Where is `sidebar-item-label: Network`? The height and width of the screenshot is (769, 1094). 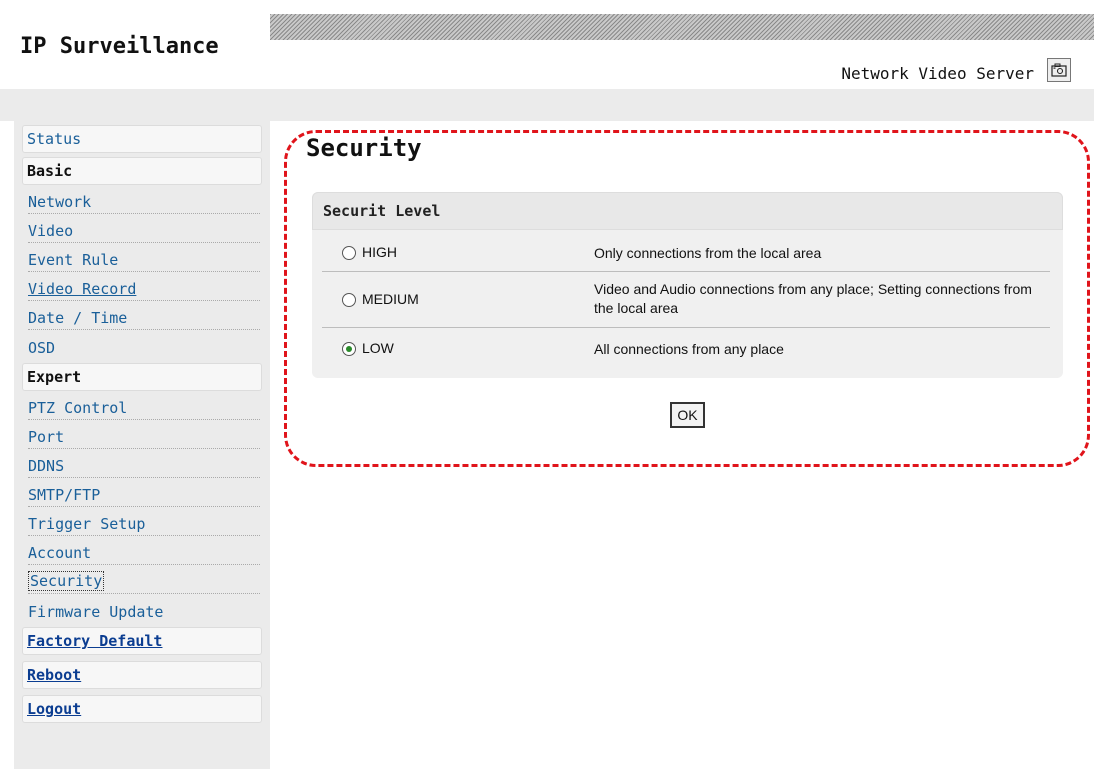 sidebar-item-label: Network is located at coordinates (60, 202).